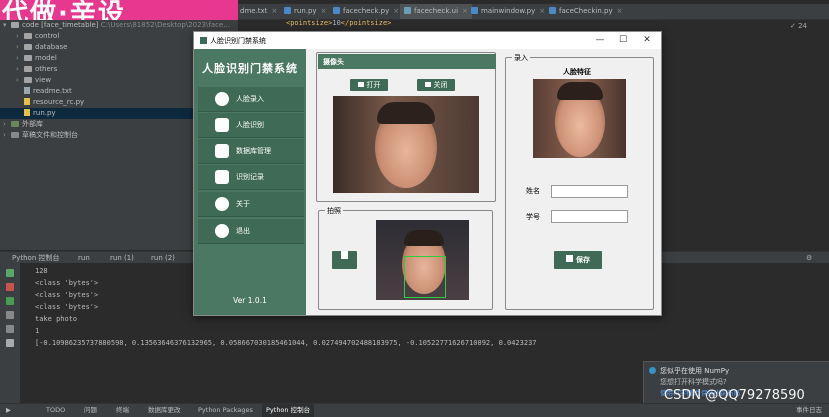  What do you see at coordinates (693, 382) in the screenshot?
I see `notification-body: 您想打开科学模式吗?` at bounding box center [693, 382].